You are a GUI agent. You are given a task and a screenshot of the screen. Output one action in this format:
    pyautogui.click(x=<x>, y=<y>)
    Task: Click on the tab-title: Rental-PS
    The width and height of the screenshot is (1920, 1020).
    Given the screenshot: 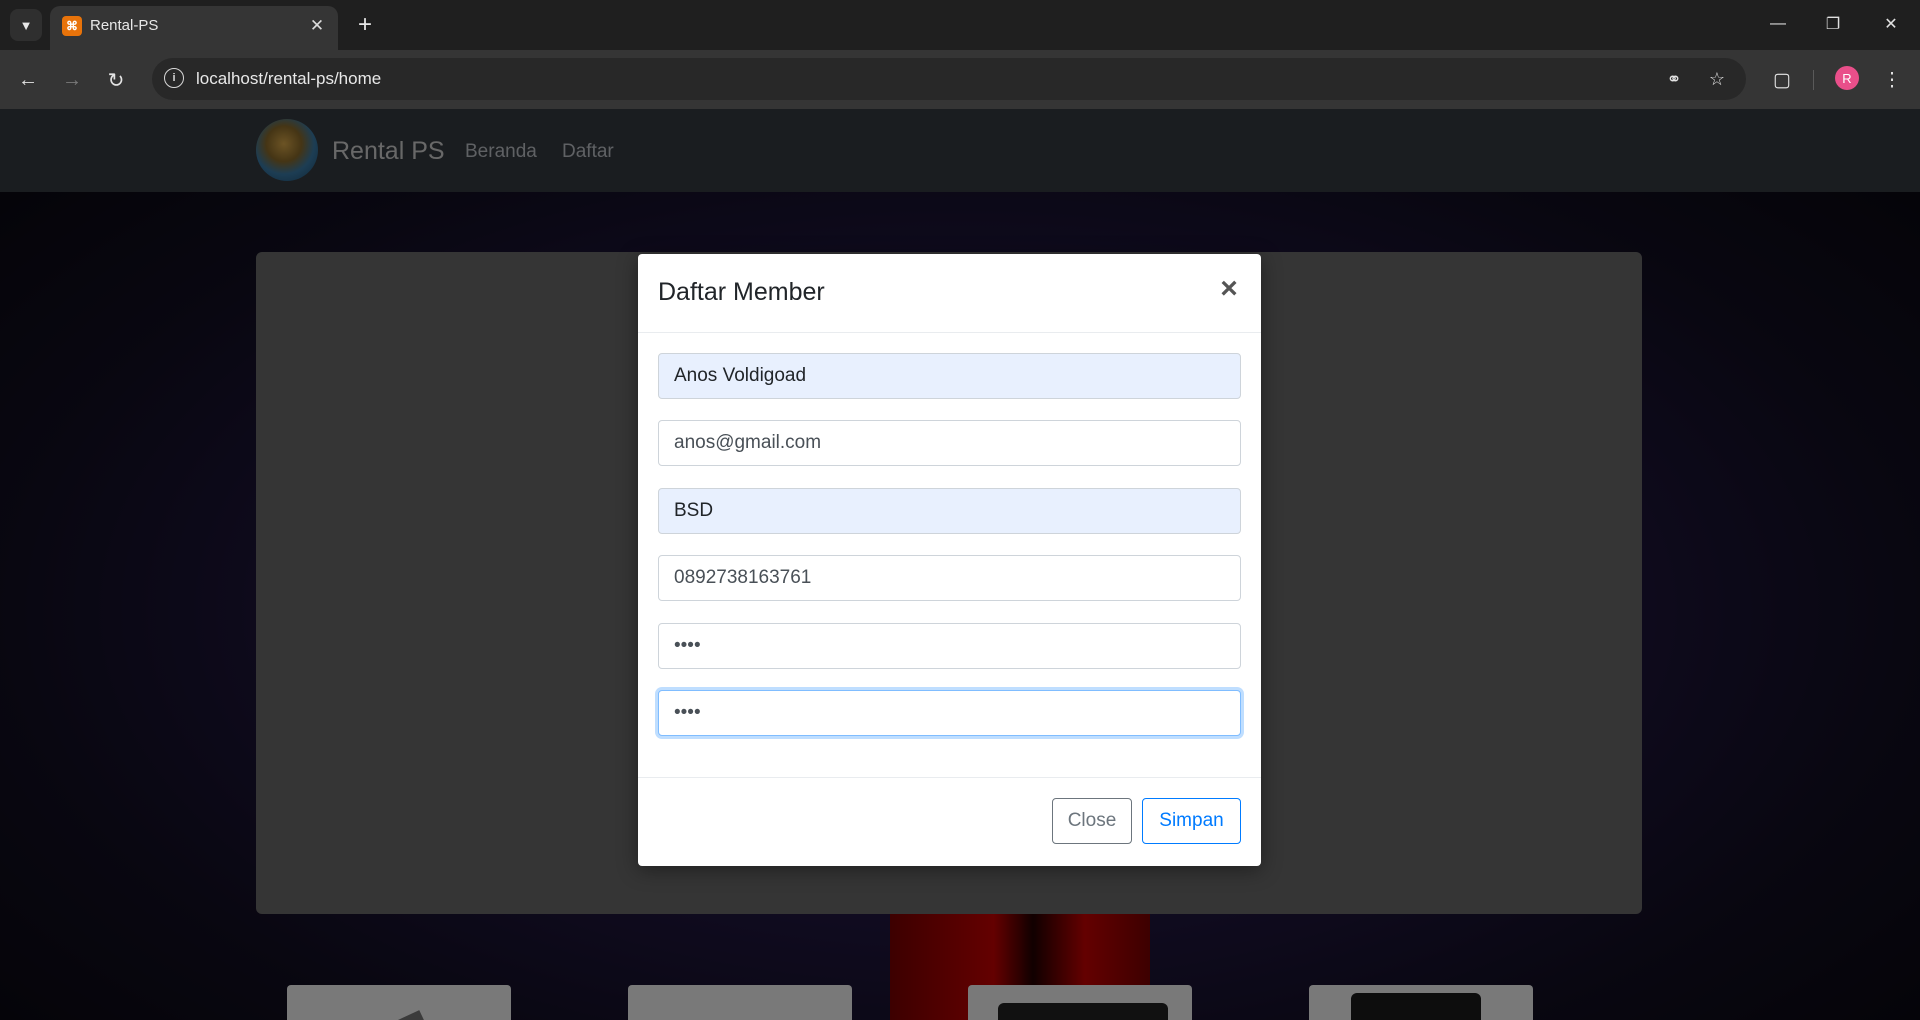 What is the action you would take?
    pyautogui.click(x=124, y=25)
    